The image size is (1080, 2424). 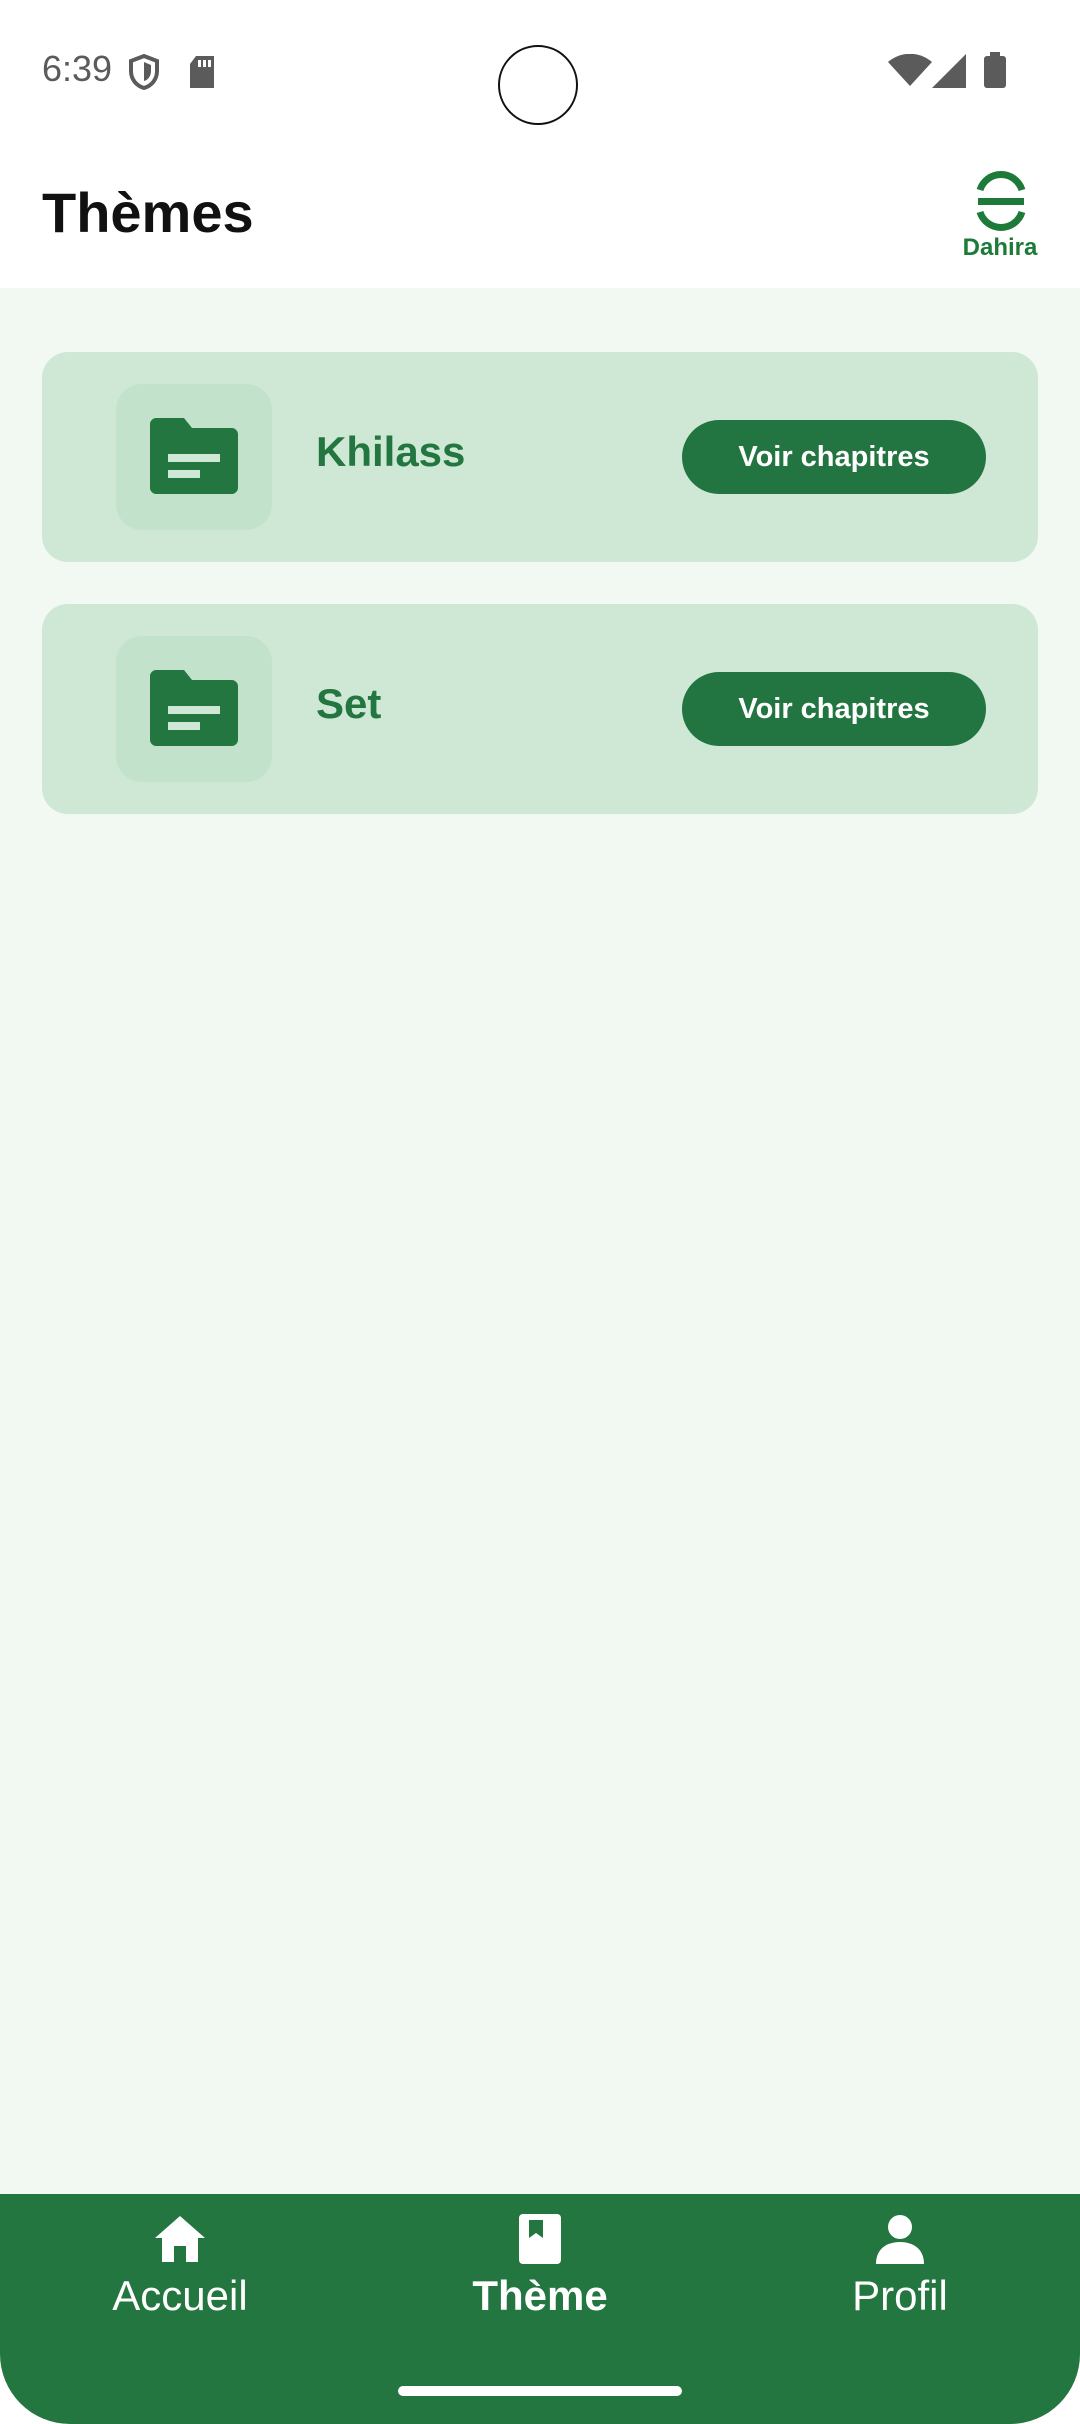 What do you see at coordinates (538, 85) in the screenshot?
I see `front-camera` at bounding box center [538, 85].